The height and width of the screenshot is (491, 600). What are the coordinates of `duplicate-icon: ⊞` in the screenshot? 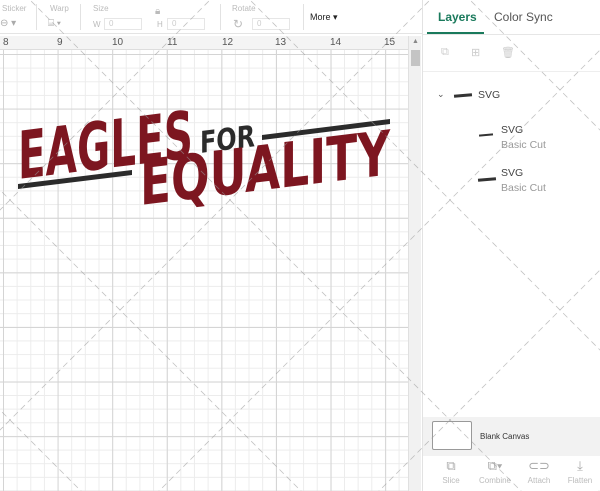 It's located at (475, 52).